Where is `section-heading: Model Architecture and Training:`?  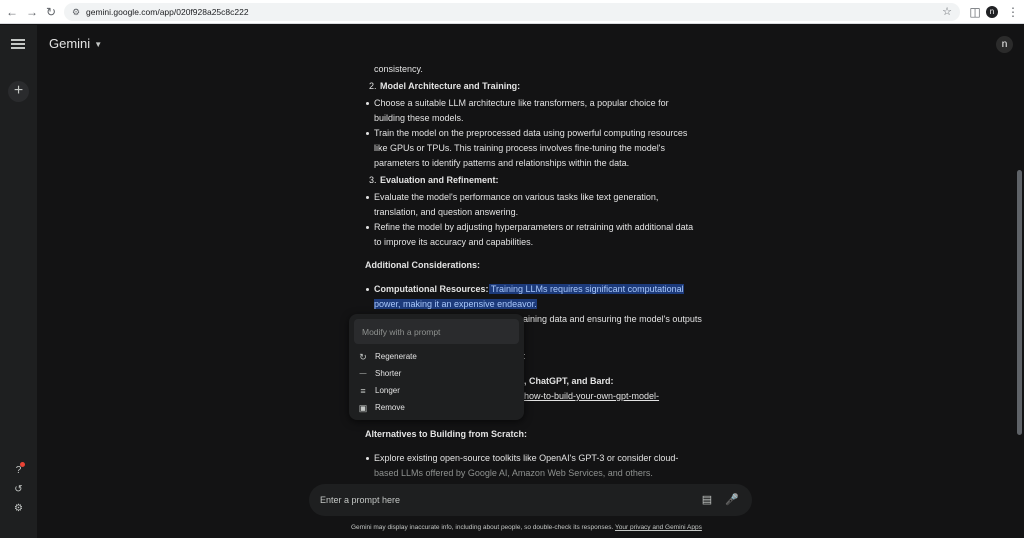
section-heading: Model Architecture and Training: is located at coordinates (450, 86).